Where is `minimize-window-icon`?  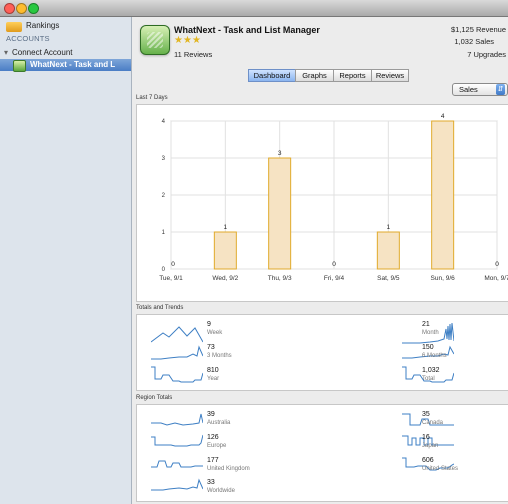 minimize-window-icon is located at coordinates (21, 8).